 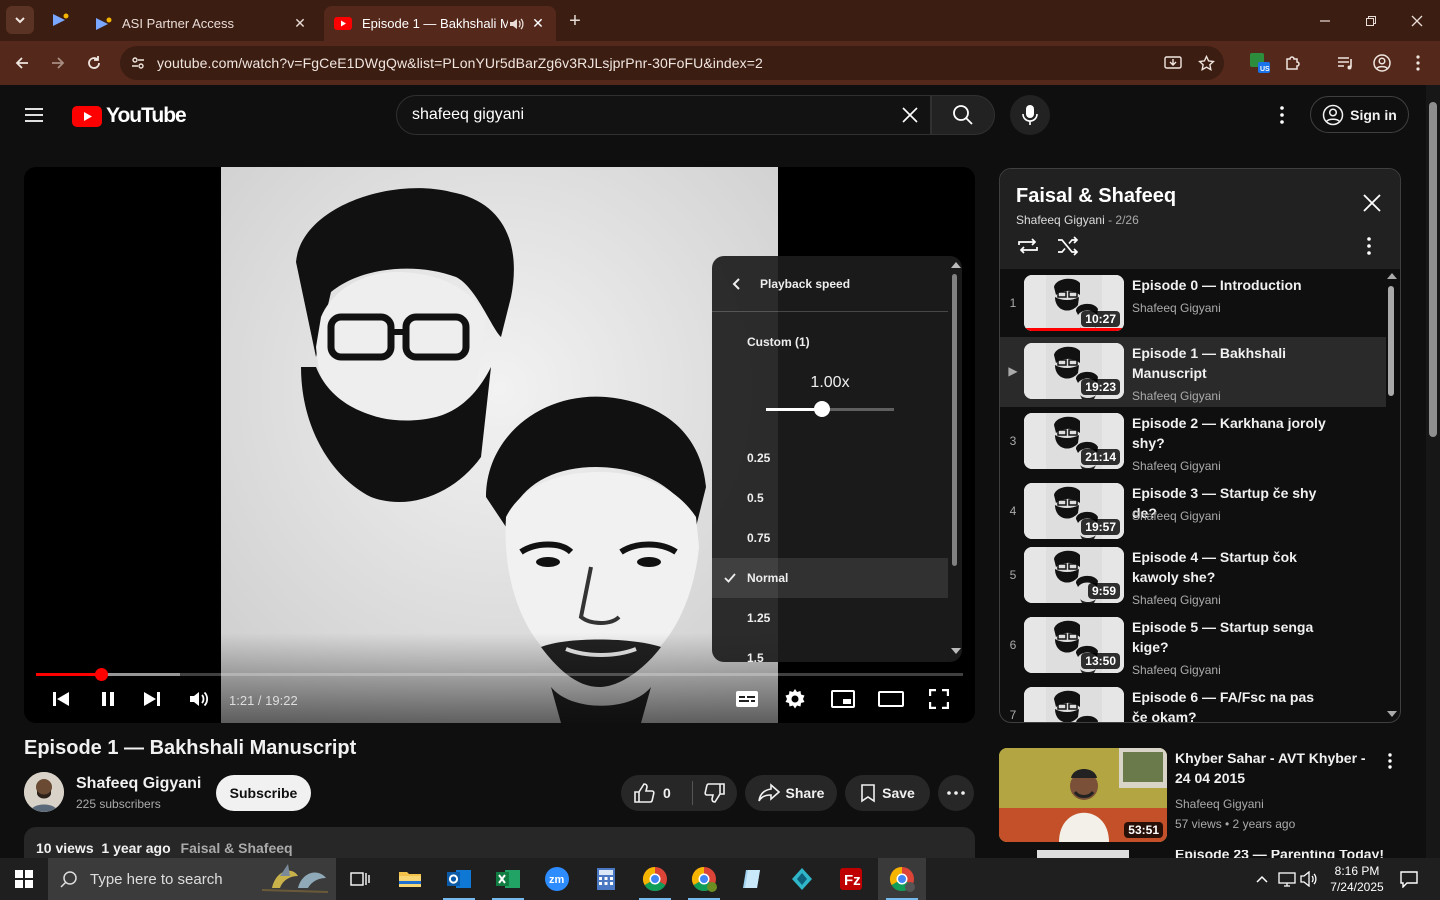 What do you see at coordinates (1074, 441) in the screenshot?
I see `playlist-item-thumbnail: 21:14` at bounding box center [1074, 441].